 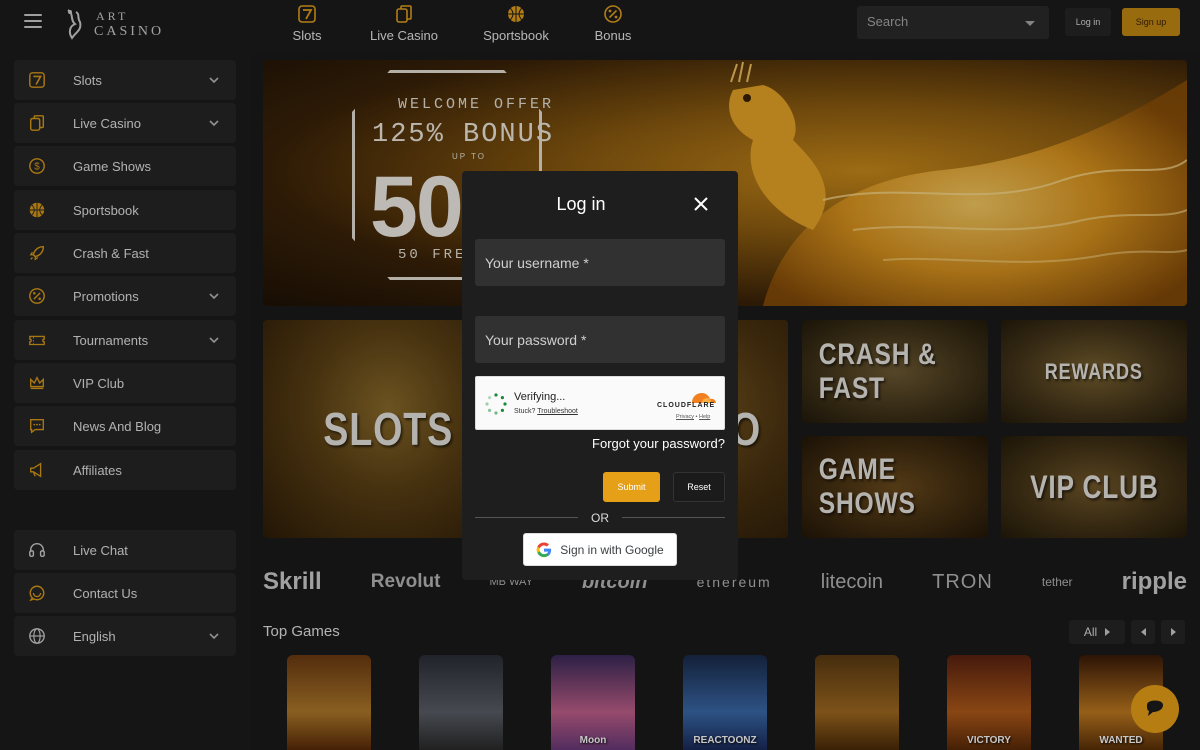 I want to click on google-signin-label: Sign in with Google, so click(x=612, y=549).